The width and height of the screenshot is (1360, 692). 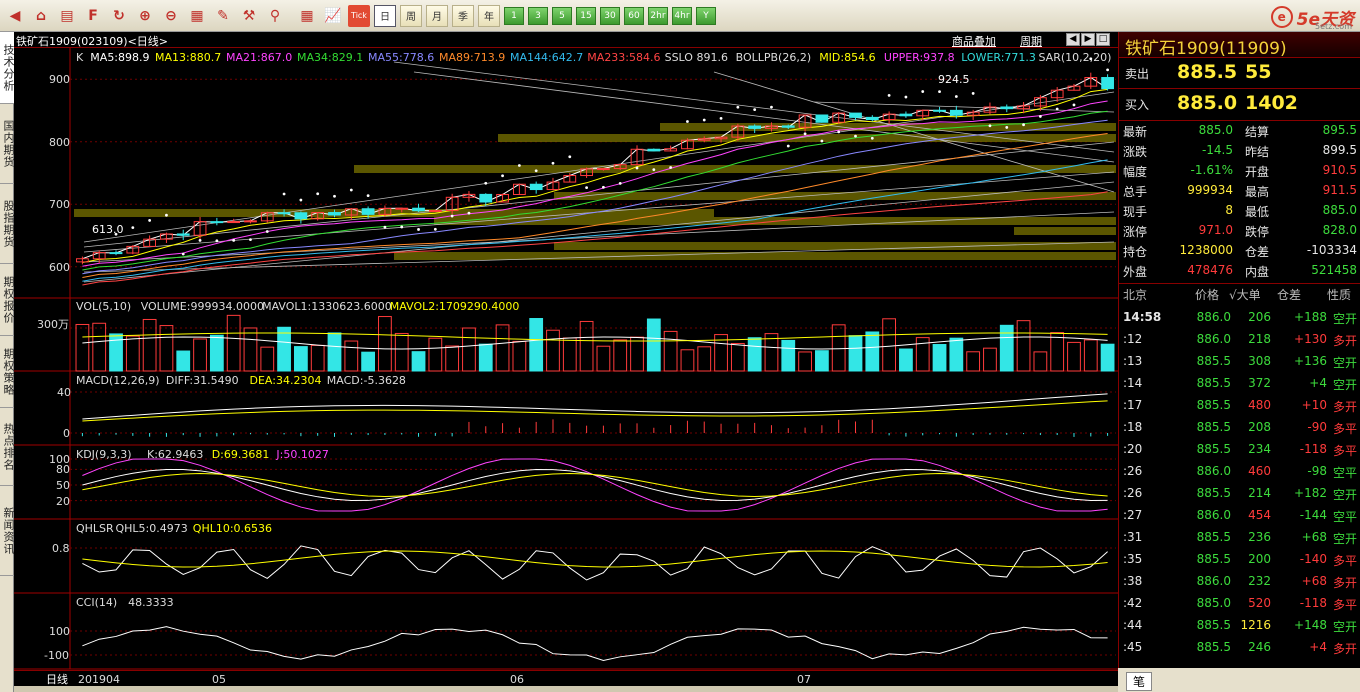 I want to click on qhl-legend-item: QHL5:0.4973, so click(x=151, y=528).